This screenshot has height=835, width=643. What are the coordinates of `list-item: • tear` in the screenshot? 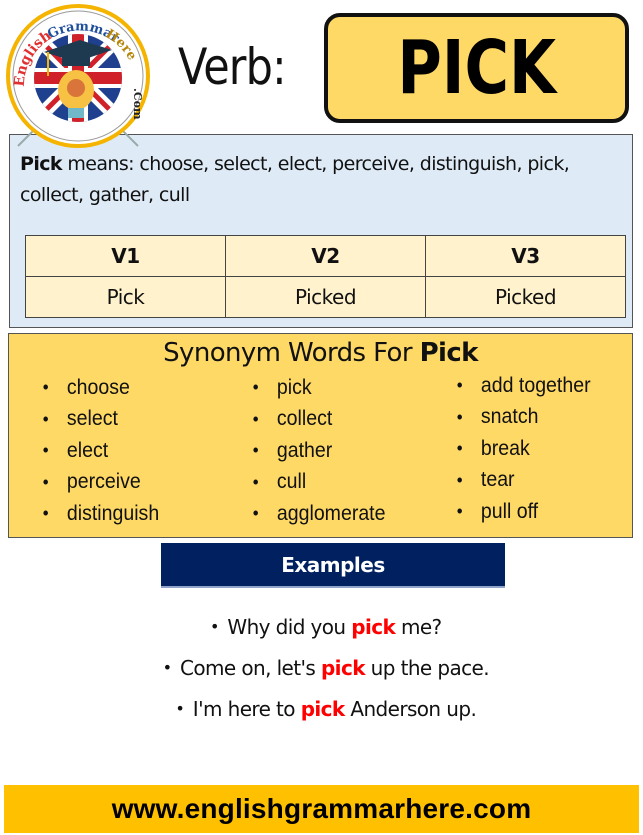 It's located at (522, 481).